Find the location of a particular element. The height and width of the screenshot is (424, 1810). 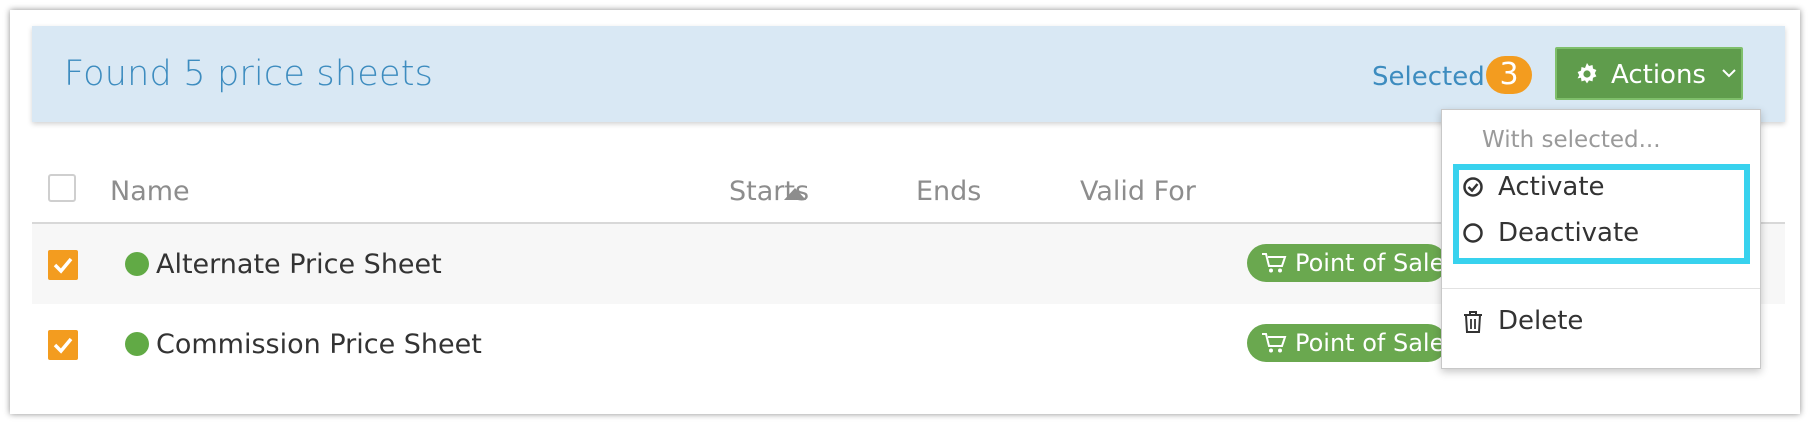

menu-item-label: Delete is located at coordinates (1541, 321).